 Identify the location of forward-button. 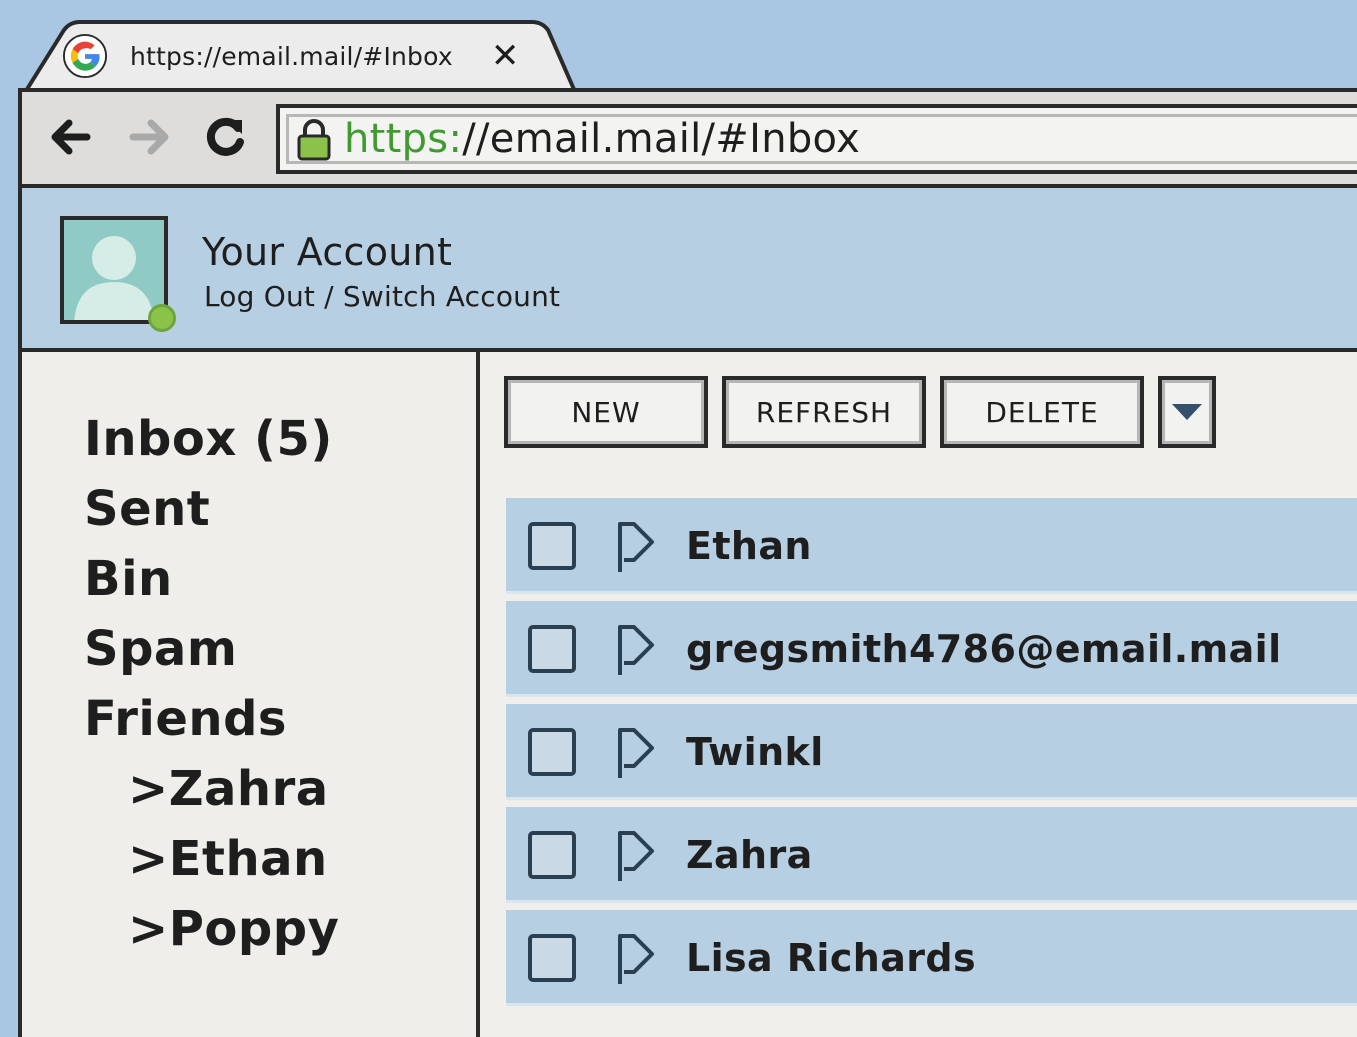
(150, 137).